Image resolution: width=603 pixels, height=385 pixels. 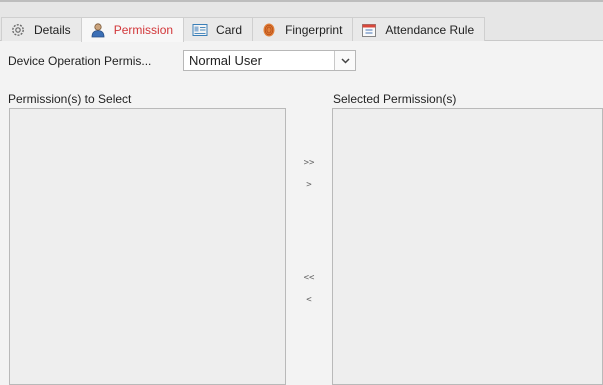 I want to click on selected-permissions-label: Selected Permission(s), so click(x=395, y=99).